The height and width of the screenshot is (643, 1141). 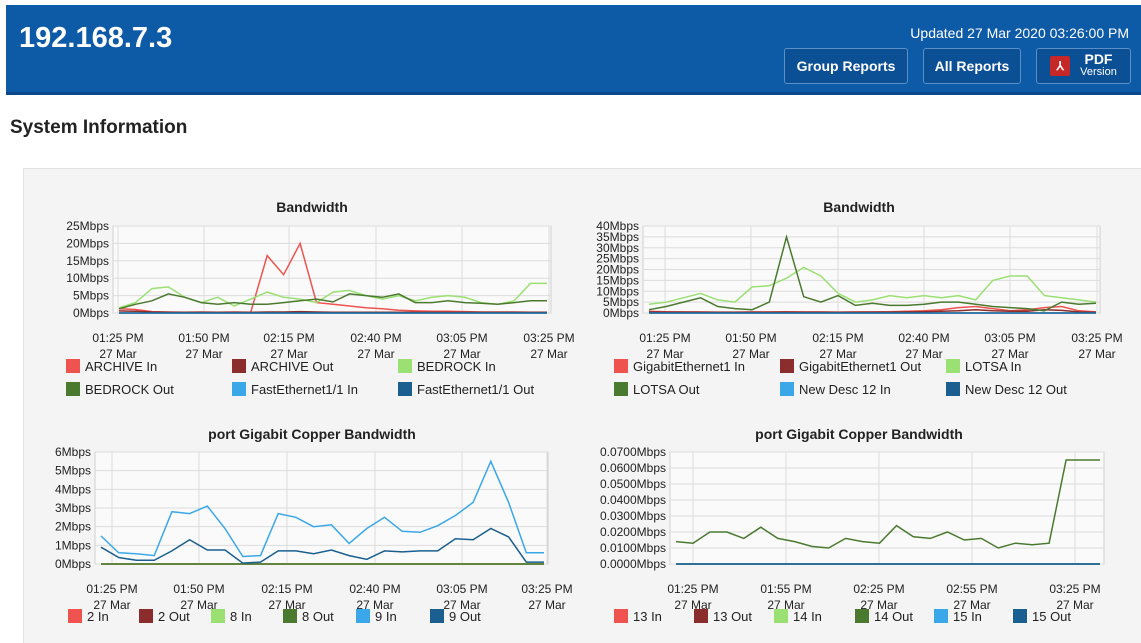 What do you see at coordinates (456, 366) in the screenshot?
I see `legend-label: BEDROCK In` at bounding box center [456, 366].